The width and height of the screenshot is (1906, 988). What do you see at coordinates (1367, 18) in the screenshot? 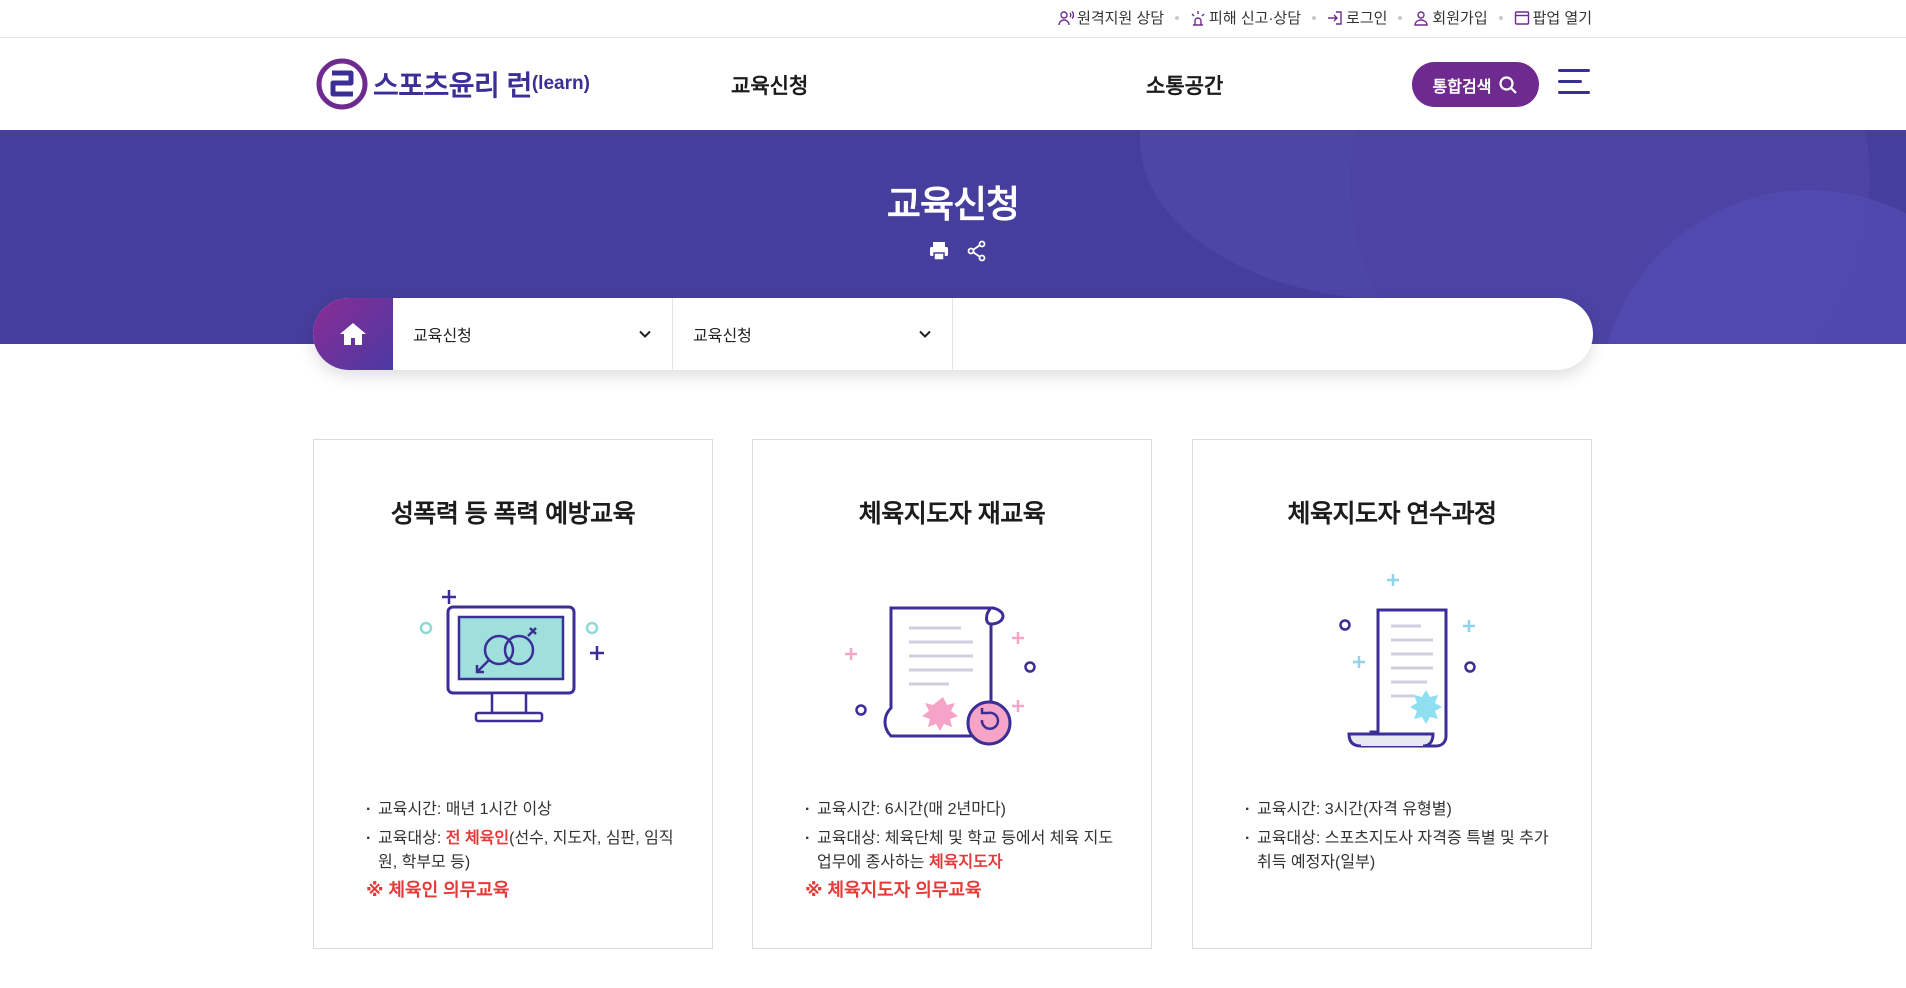
I see `login-label: 로그인` at bounding box center [1367, 18].